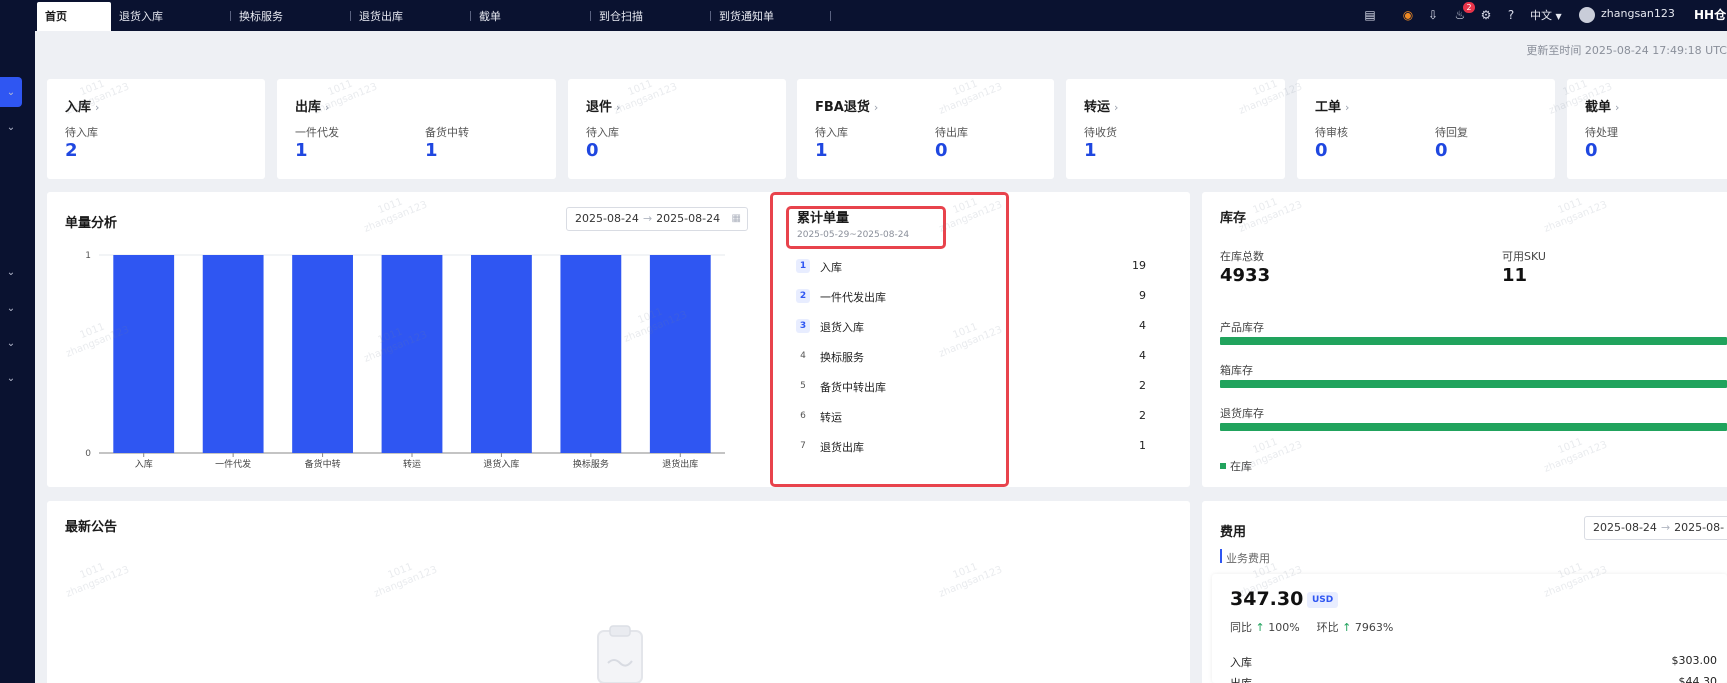 This screenshot has width=1727, height=683. What do you see at coordinates (17, 357) in the screenshot?
I see `sidebar: ⌄ ⌄ ⌄ ⌄ ⌄ ⌄` at bounding box center [17, 357].